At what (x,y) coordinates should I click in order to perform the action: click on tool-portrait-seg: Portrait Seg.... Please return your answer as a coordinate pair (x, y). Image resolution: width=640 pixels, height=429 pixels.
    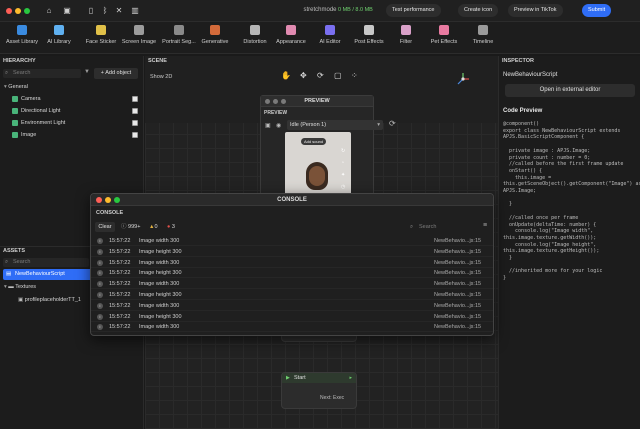
    Looking at the image, I should click on (179, 35).